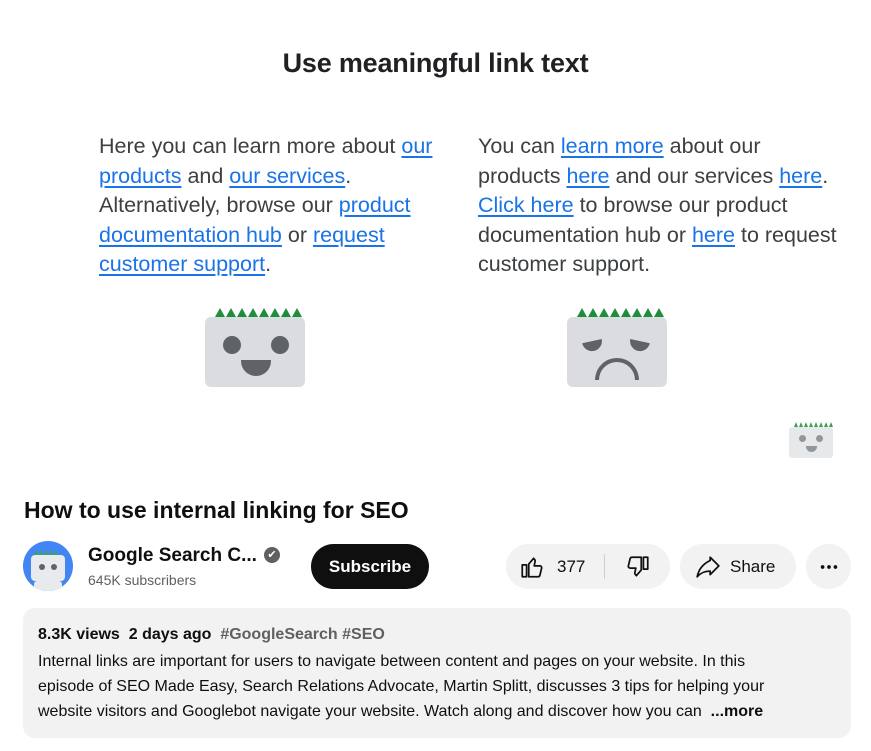 This screenshot has height=751, width=871. I want to click on dislike-button, so click(638, 566).